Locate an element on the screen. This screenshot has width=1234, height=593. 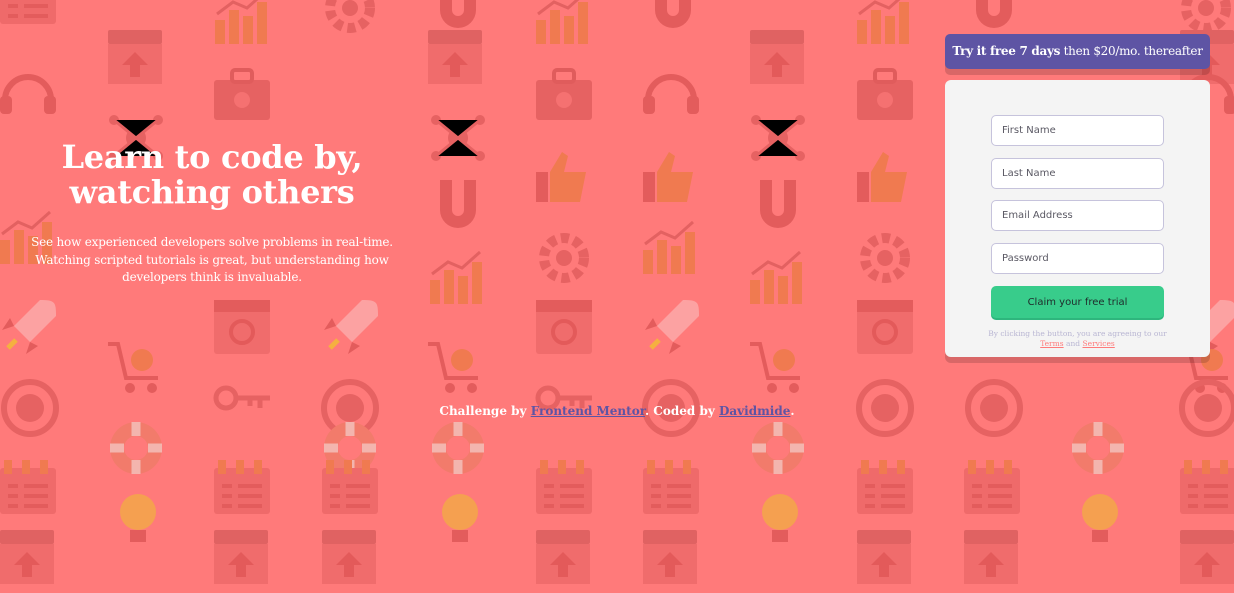
footer-prefix: Challenge by is located at coordinates (483, 411).